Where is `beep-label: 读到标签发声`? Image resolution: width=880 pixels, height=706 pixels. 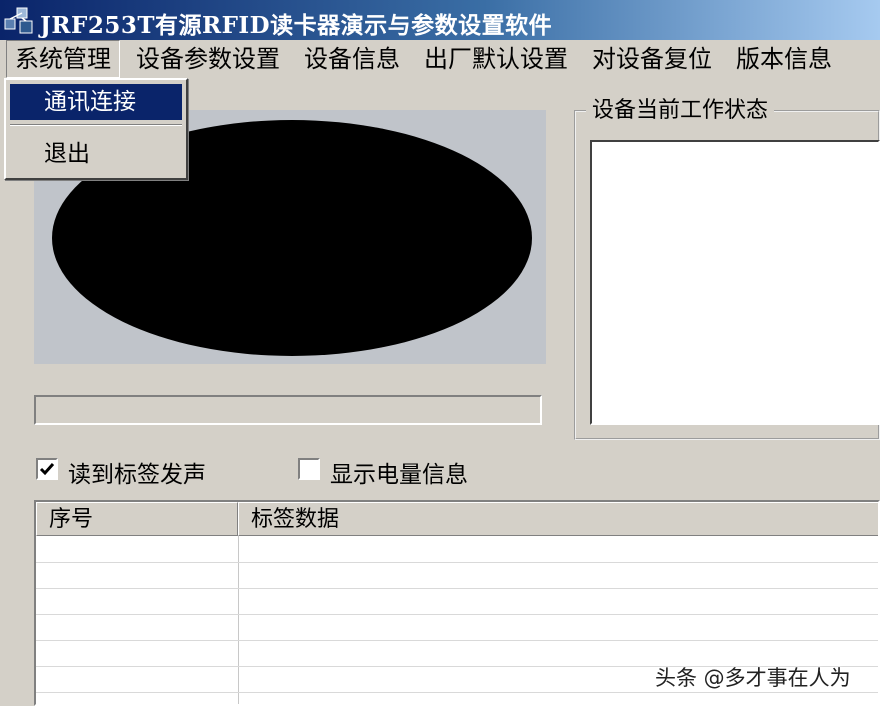 beep-label: 读到标签发声 is located at coordinates (137, 472).